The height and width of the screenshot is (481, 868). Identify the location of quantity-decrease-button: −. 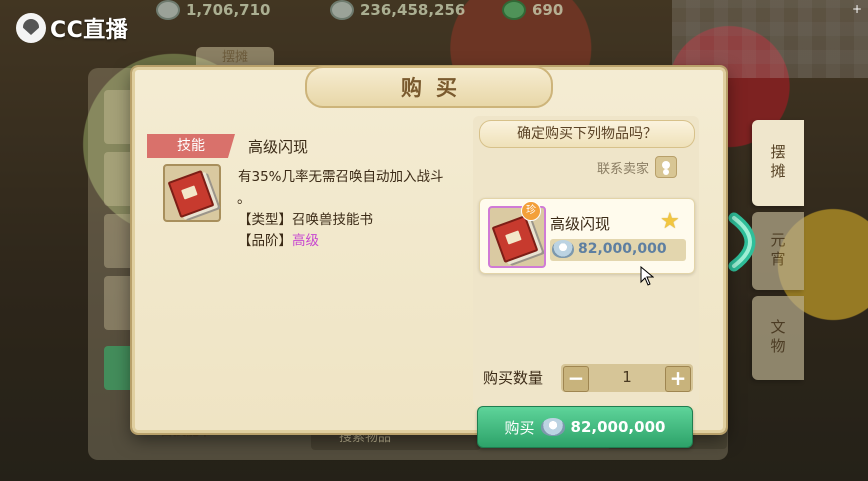
(576, 379).